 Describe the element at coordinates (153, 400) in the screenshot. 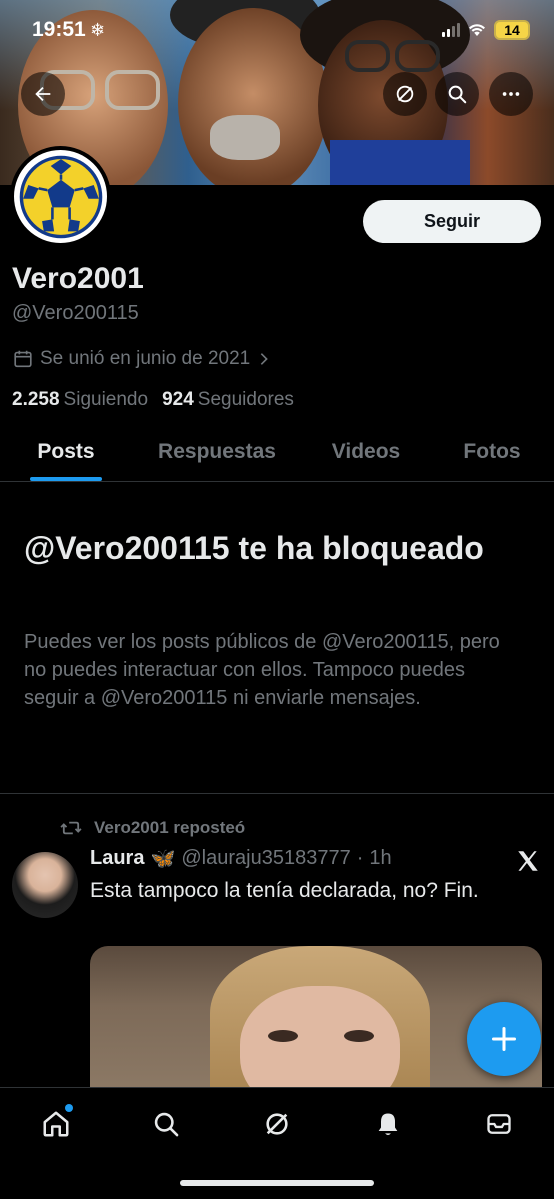

I see `follow-stats: 2.258 Siguiendo 924 Seguidores` at that location.